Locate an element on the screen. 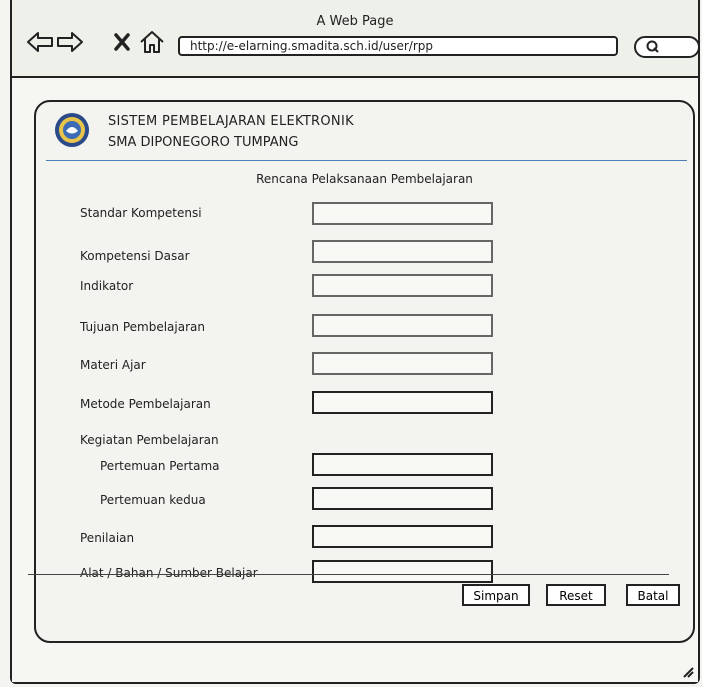 Image resolution: width=702 pixels, height=687 pixels. pertemuan-pertama-input is located at coordinates (402, 464).